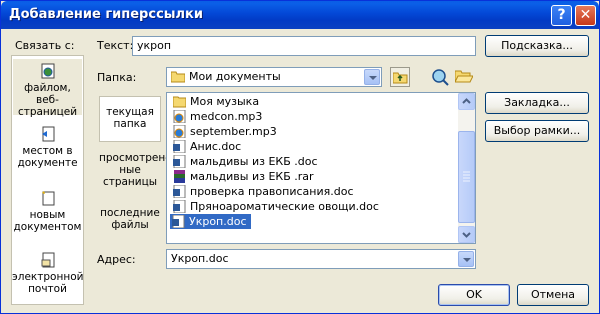 The height and width of the screenshot is (314, 600). What do you see at coordinates (200, 258) in the screenshot?
I see `address-value: Укроп.doc` at bounding box center [200, 258].